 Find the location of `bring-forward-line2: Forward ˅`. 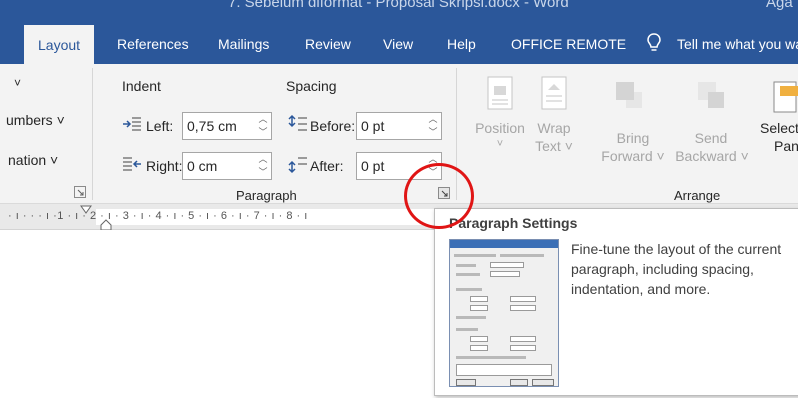

bring-forward-line2: Forward ˅ is located at coordinates (633, 156).